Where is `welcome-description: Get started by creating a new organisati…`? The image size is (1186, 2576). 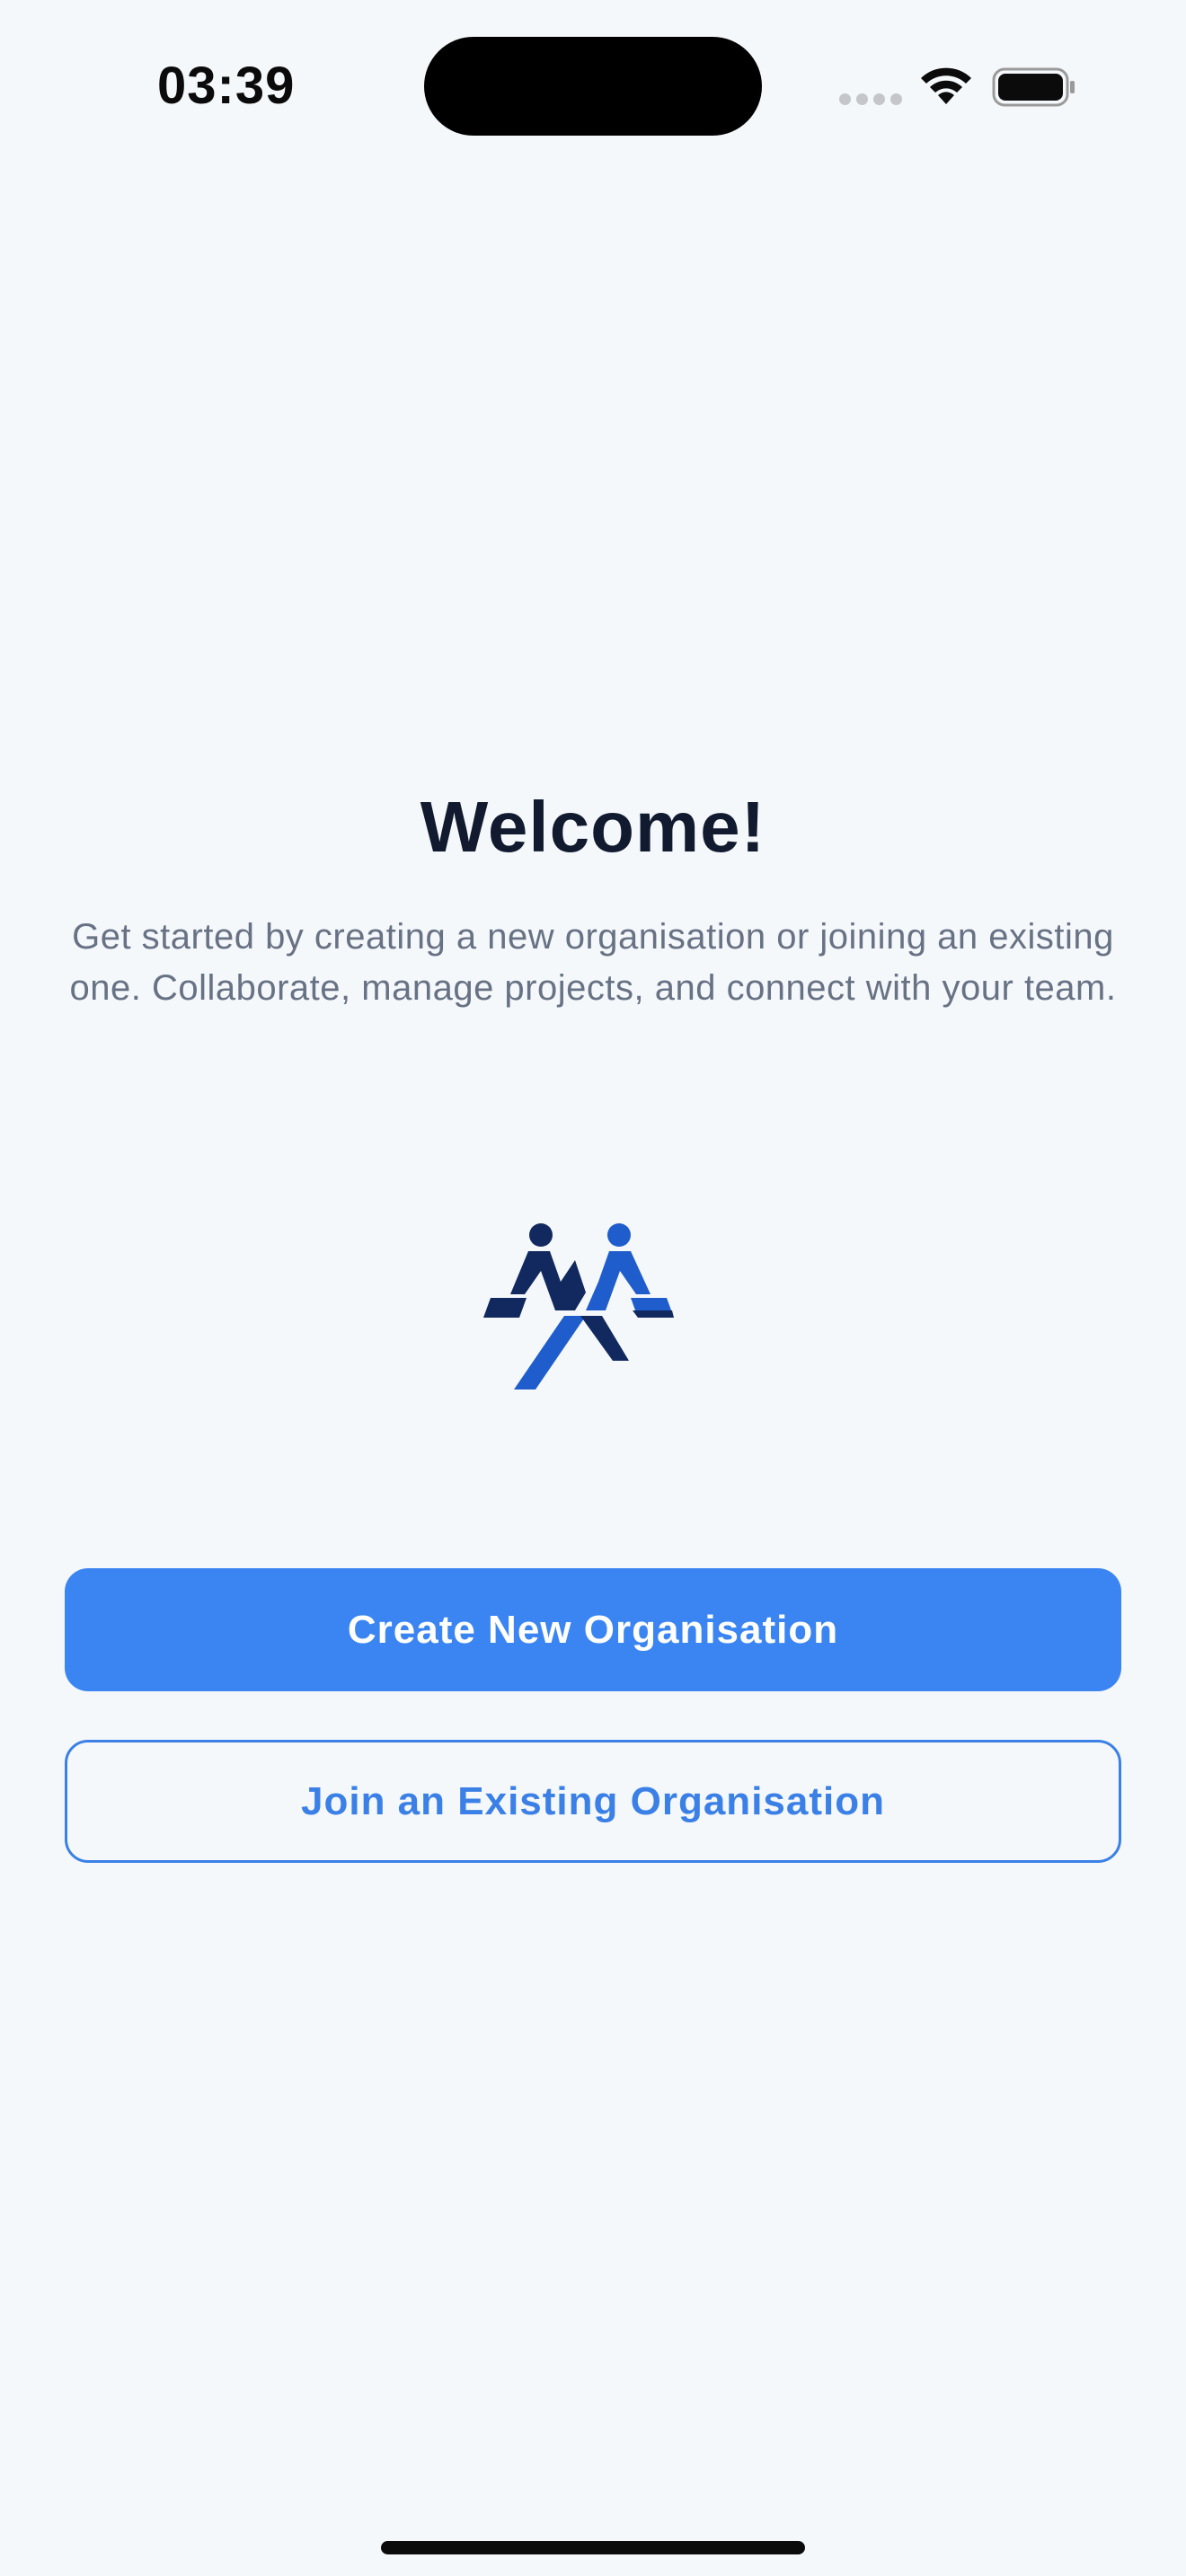
welcome-description: Get started by creating a new organisati… is located at coordinates (593, 962).